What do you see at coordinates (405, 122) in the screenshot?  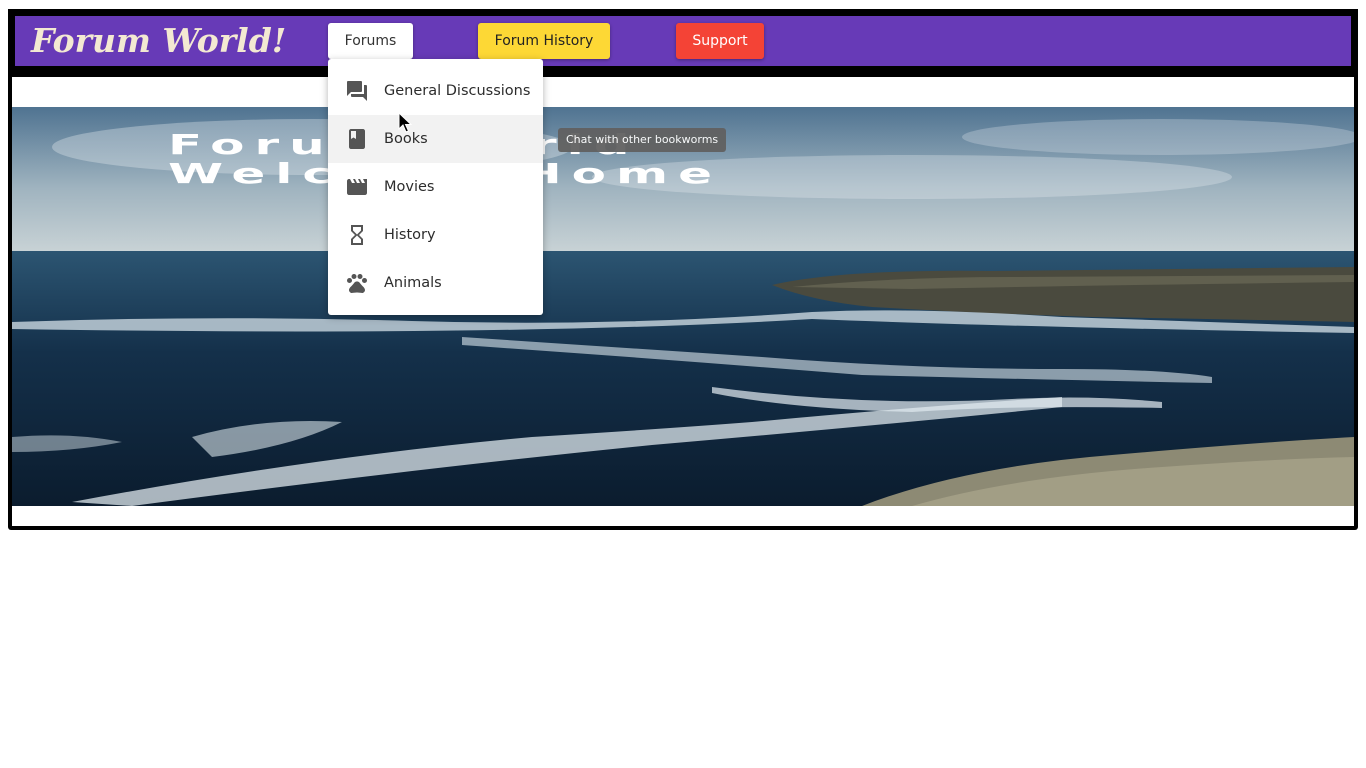 I see `mouse-cursor-icon` at bounding box center [405, 122].